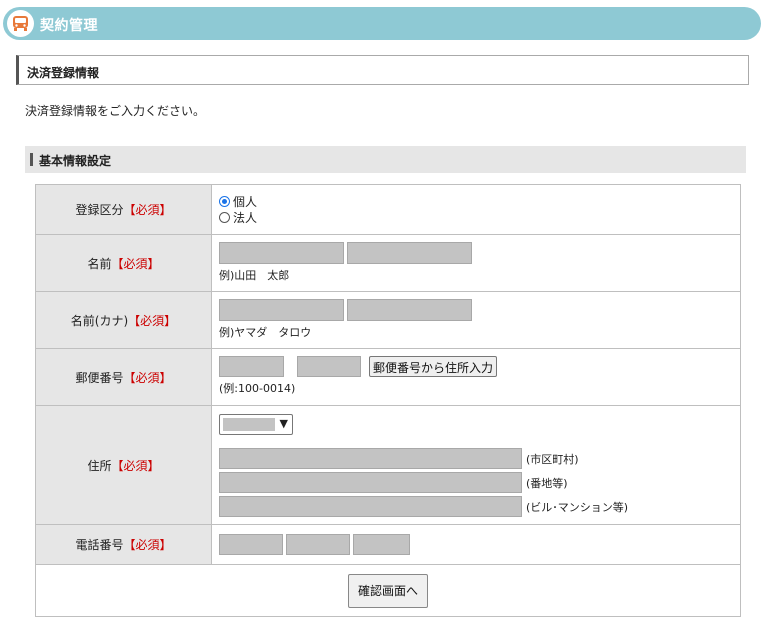 This screenshot has width=768, height=629. I want to click on header-title: 契約管理, so click(69, 26).